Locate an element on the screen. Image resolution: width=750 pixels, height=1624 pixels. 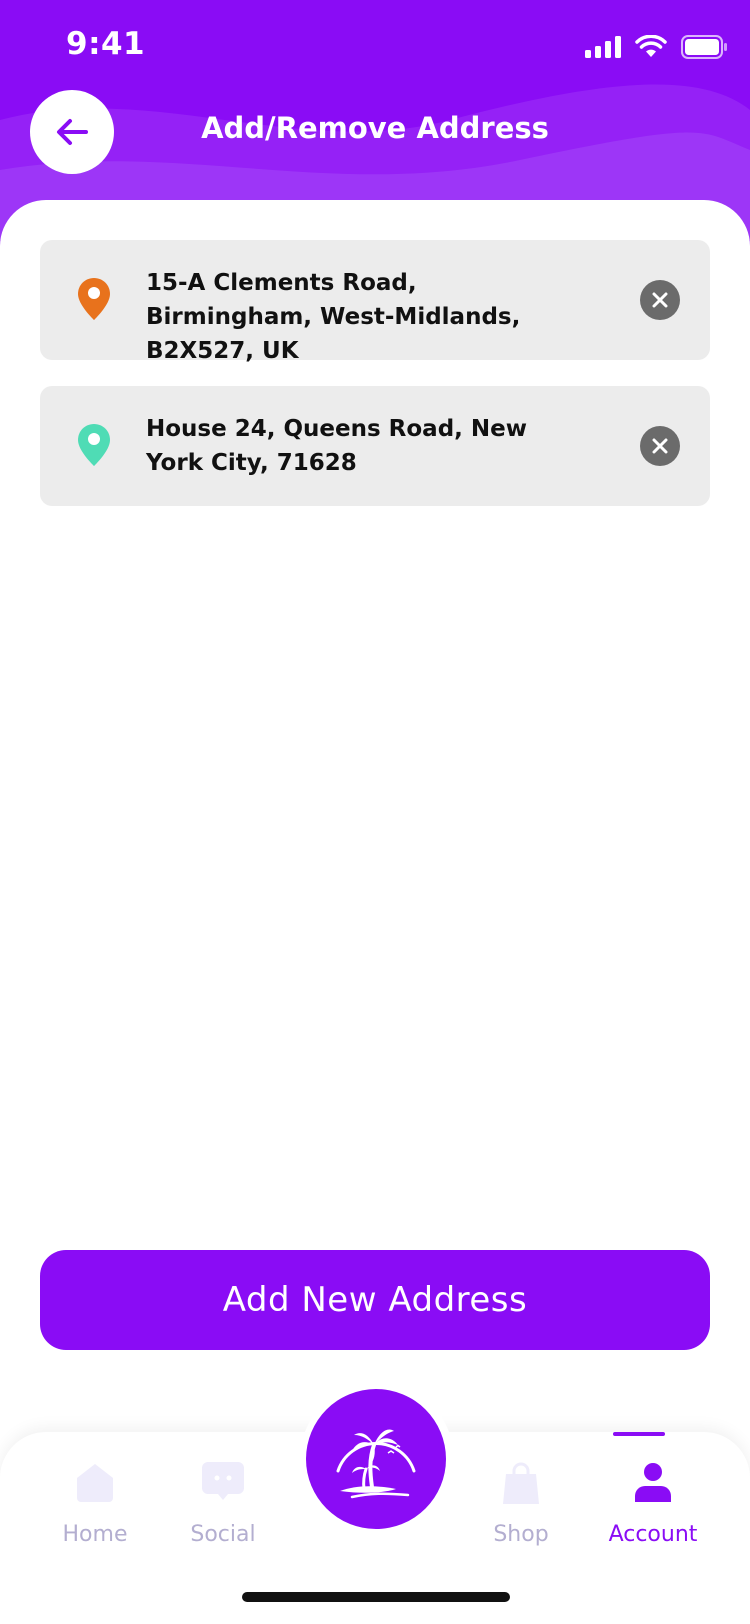
tab-label: Account is located at coordinates (653, 1534).